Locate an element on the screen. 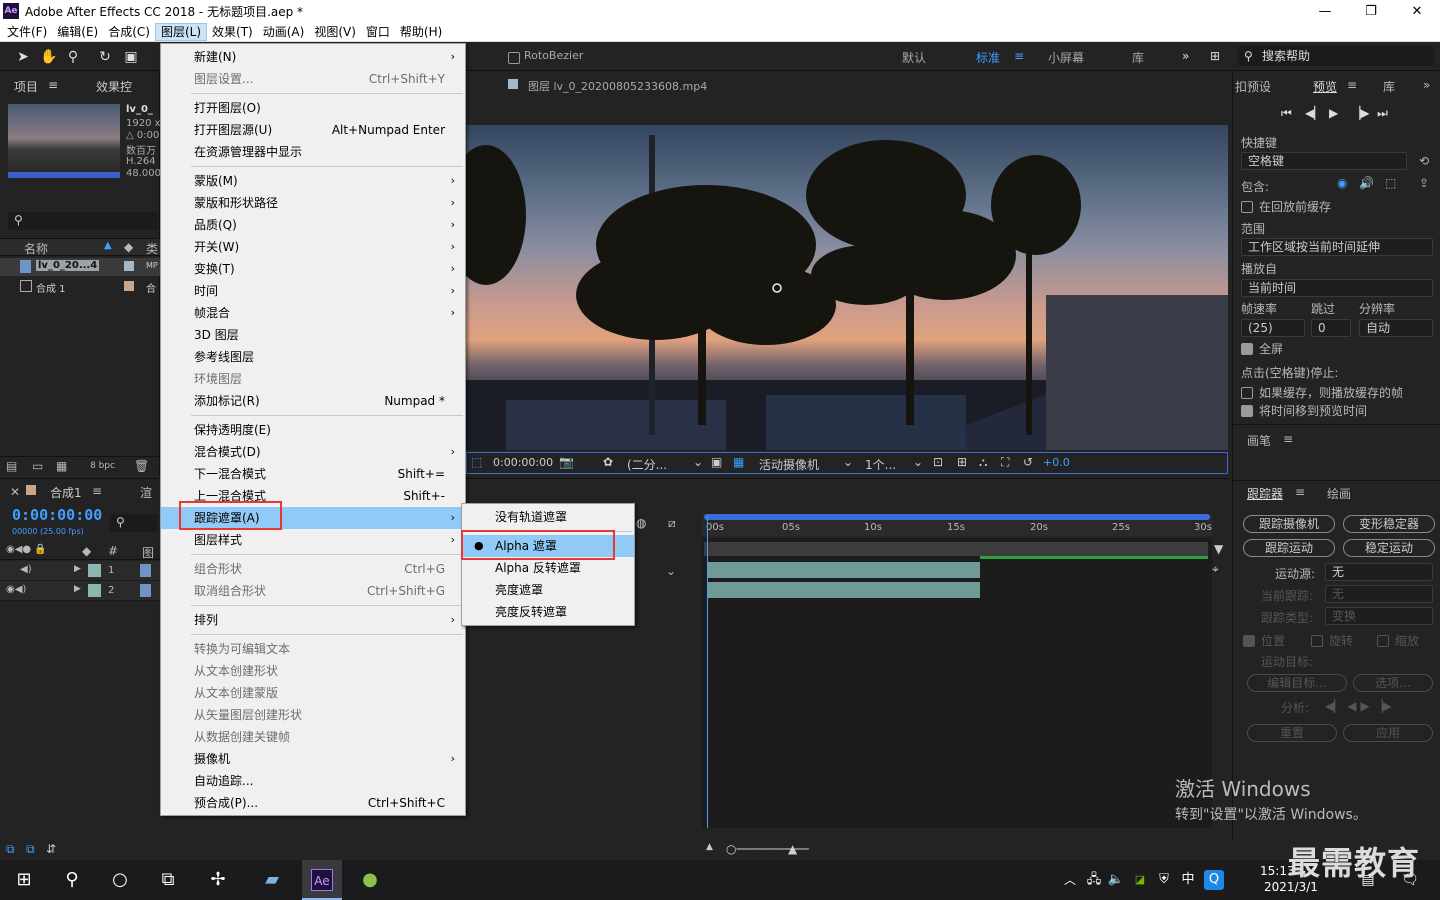 Image resolution: width=1440 pixels, height=900 pixels. menu-item: 3D 图层 is located at coordinates (313, 335).